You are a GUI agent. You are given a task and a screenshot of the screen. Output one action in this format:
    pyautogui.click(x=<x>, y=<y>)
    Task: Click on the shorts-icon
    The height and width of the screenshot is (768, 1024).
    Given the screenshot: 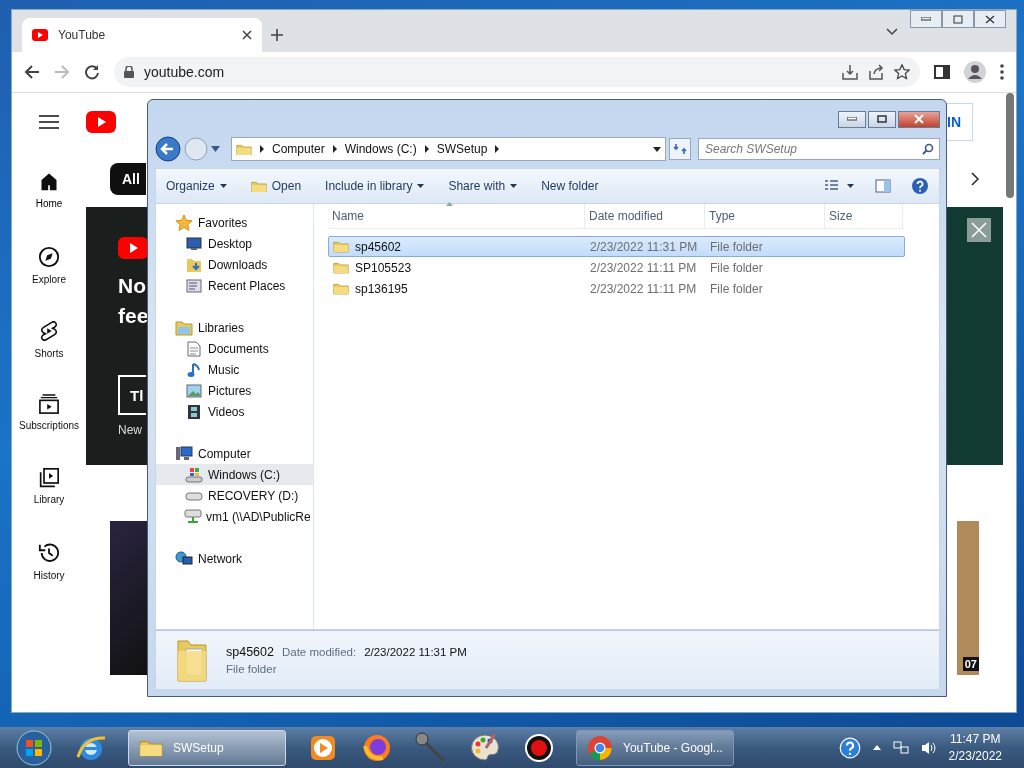 What is the action you would take?
    pyautogui.click(x=49, y=331)
    